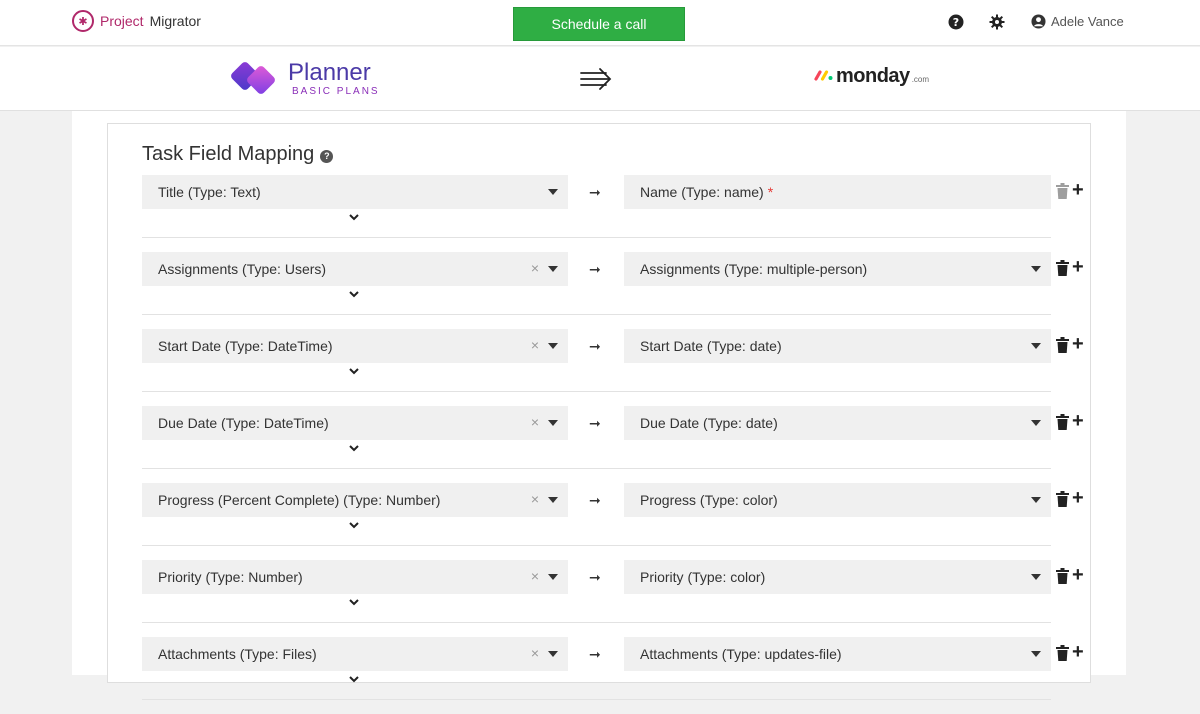 The width and height of the screenshot is (1200, 714). I want to click on target-field-value: Due Date (Type: date), so click(709, 423).